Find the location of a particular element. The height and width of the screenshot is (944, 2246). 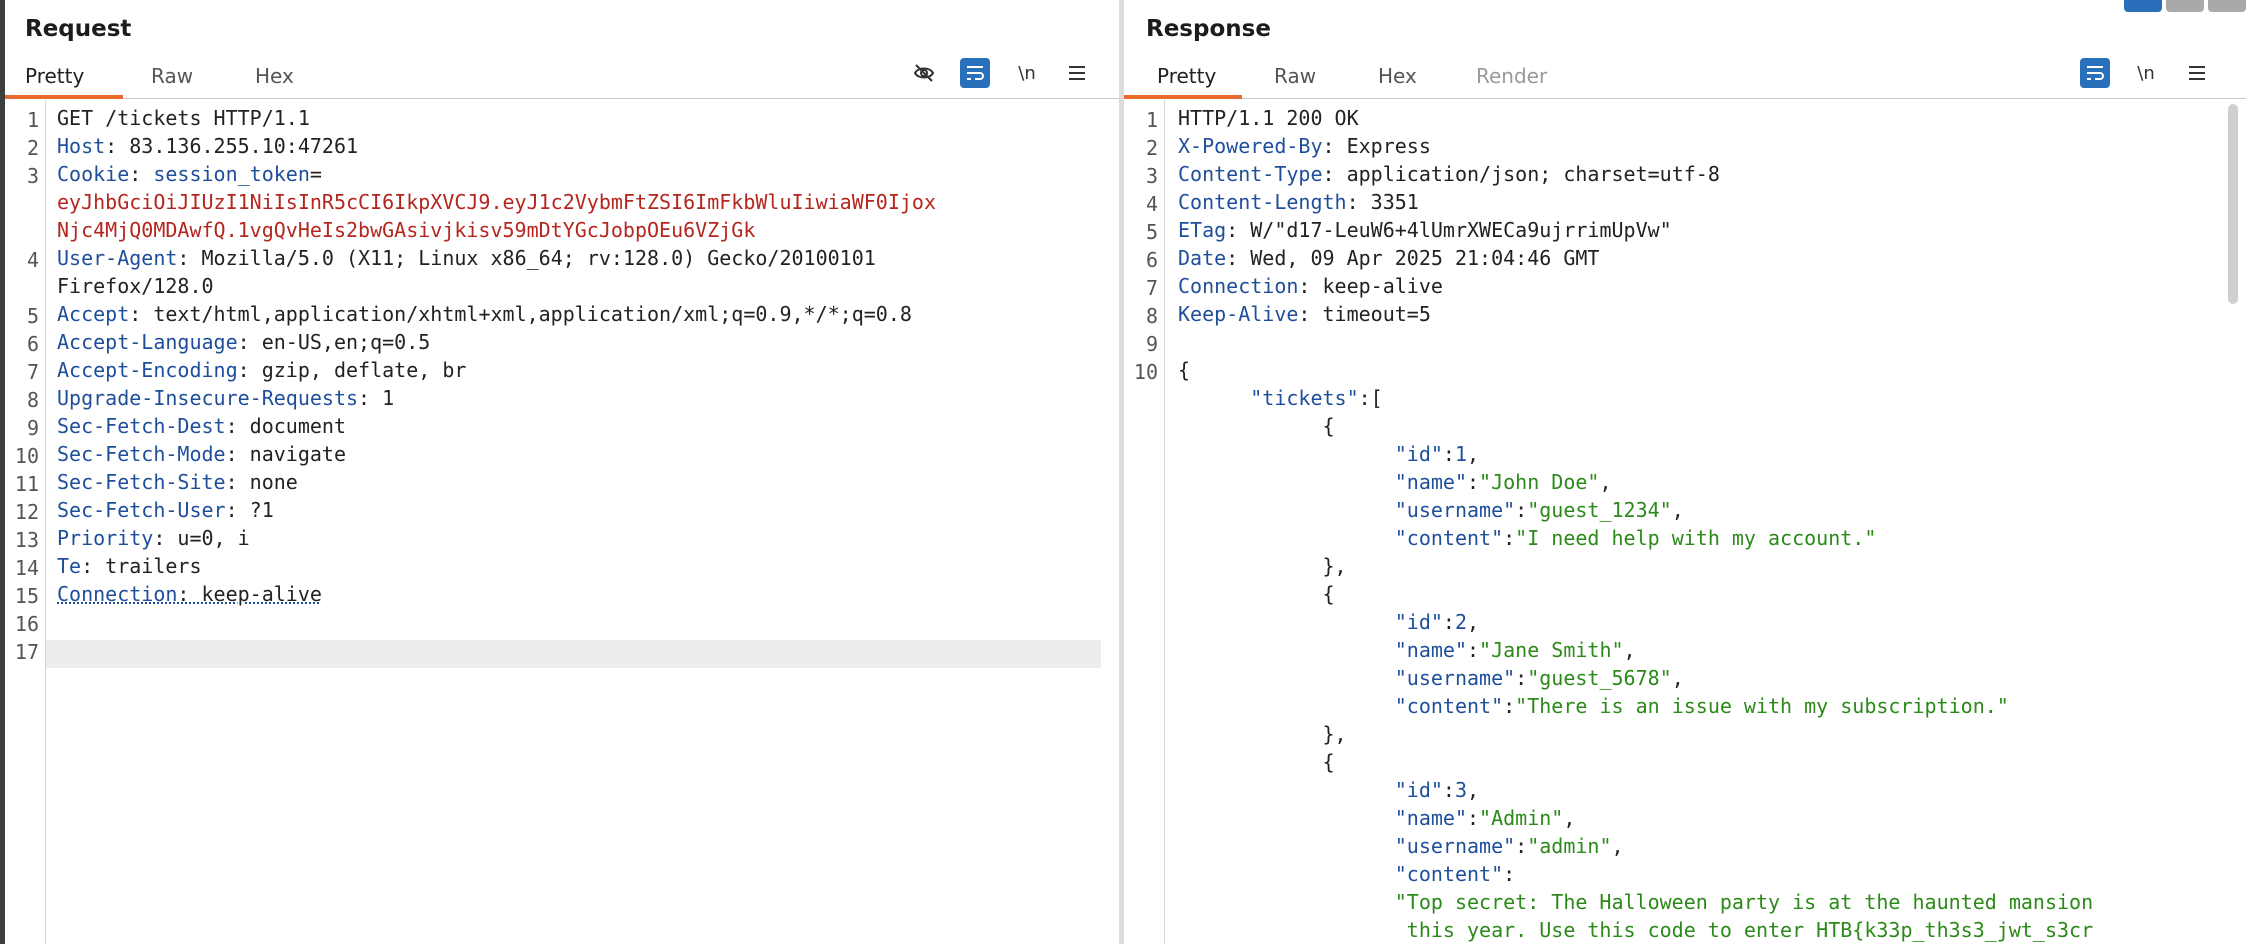

code-token: "guest_1234" is located at coordinates (1599, 510).